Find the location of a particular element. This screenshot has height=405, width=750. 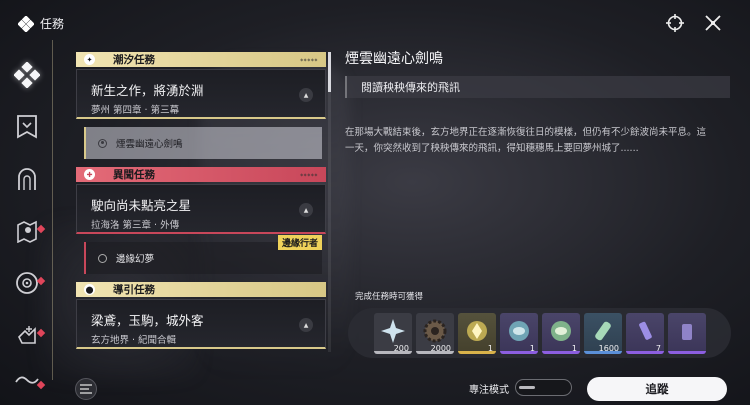

reward-item: 200 is located at coordinates (393, 333).